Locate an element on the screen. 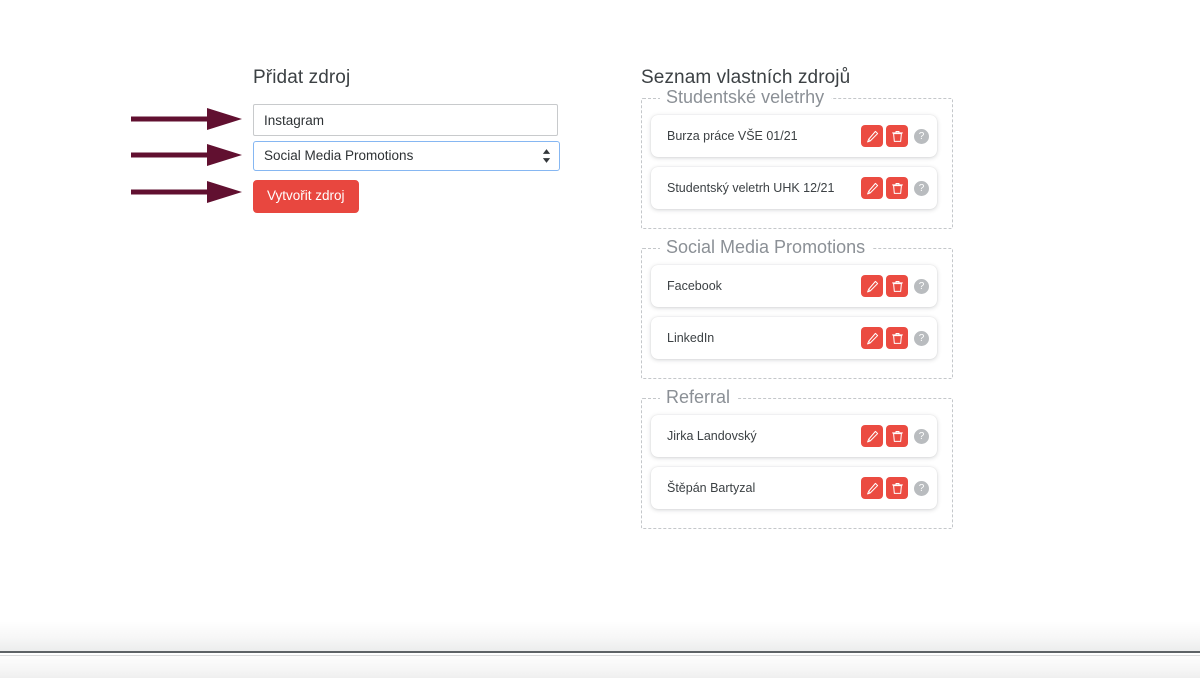 This screenshot has width=1200, height=678. source-item-label: Štěpán Bartyzal is located at coordinates (711, 488).